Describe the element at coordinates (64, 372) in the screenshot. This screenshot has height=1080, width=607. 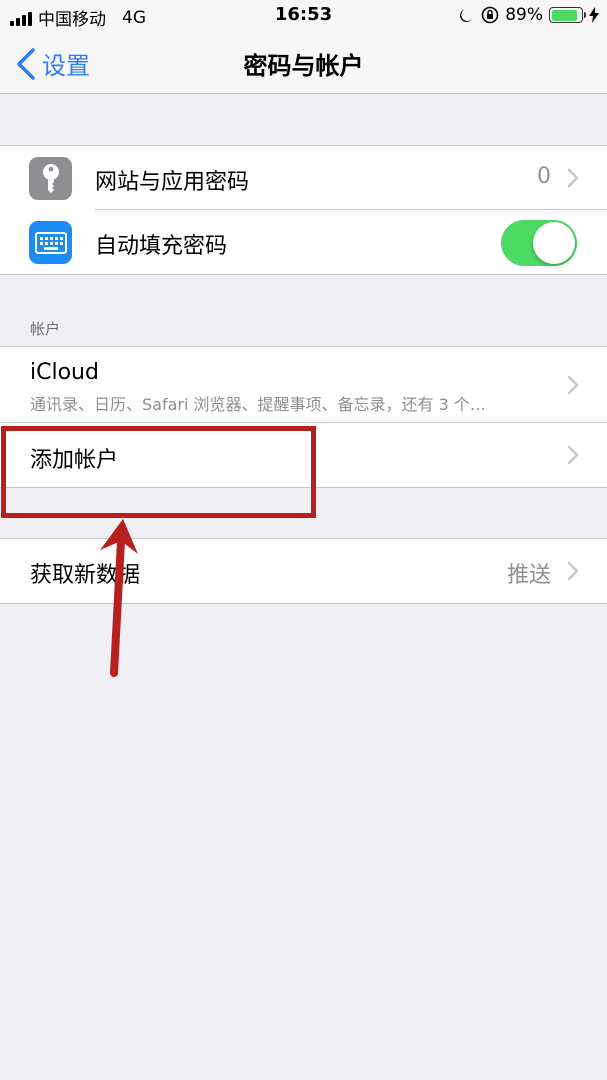
I see `icloud-title: iCloud` at that location.